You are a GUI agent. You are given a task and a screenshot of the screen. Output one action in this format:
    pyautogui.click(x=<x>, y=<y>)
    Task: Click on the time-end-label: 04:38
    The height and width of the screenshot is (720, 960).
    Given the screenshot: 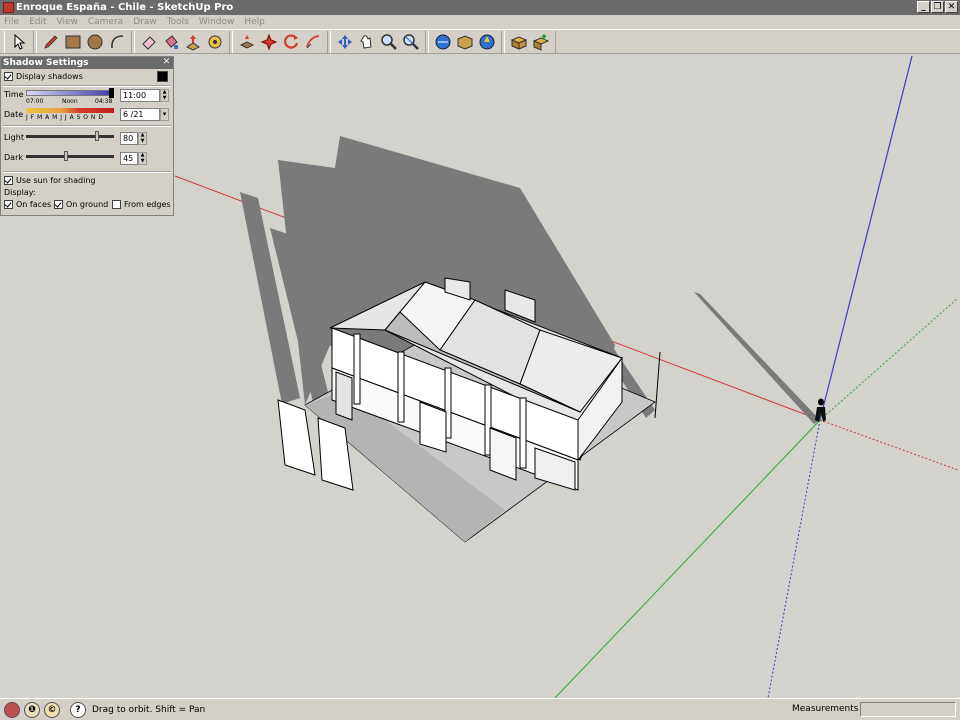 What is the action you would take?
    pyautogui.click(x=104, y=101)
    